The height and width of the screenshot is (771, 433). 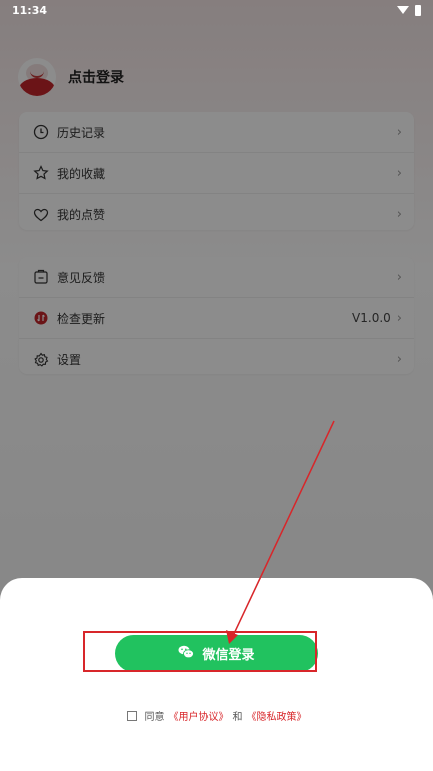 I want to click on status-bar: 11:34, so click(x=216, y=10).